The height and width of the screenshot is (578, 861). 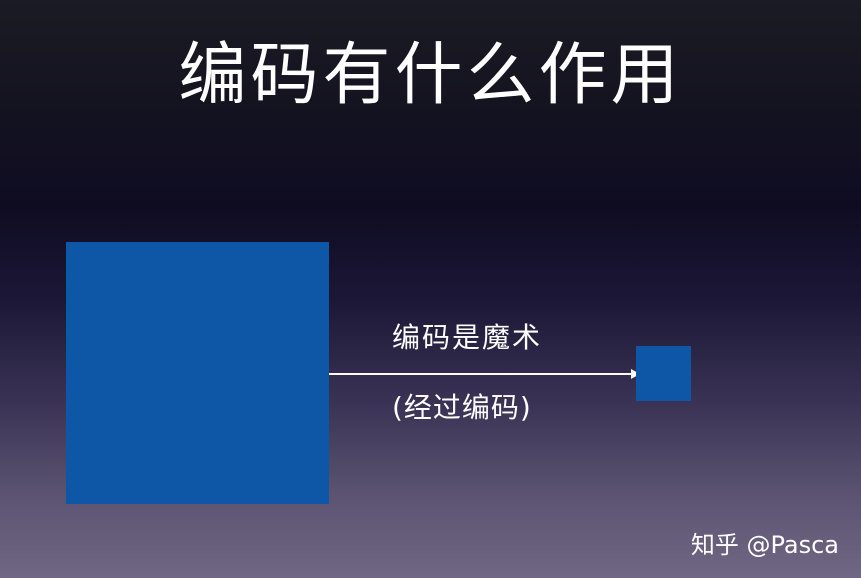 I want to click on watermark: 知乎 @Pasca, so click(x=764, y=545).